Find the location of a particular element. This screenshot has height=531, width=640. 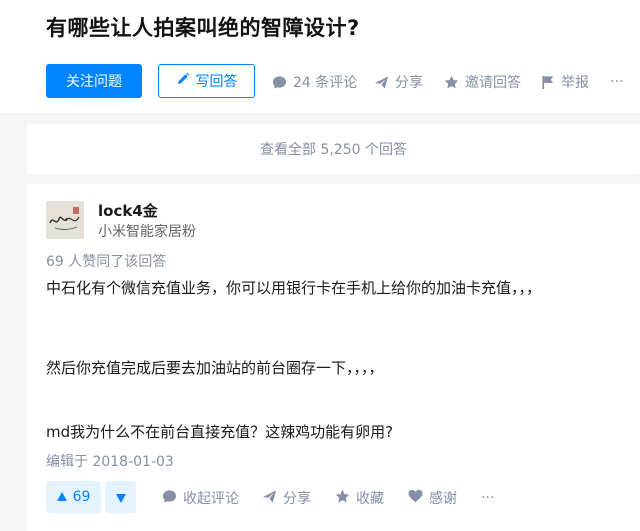

pencil-icon is located at coordinates (183, 81).